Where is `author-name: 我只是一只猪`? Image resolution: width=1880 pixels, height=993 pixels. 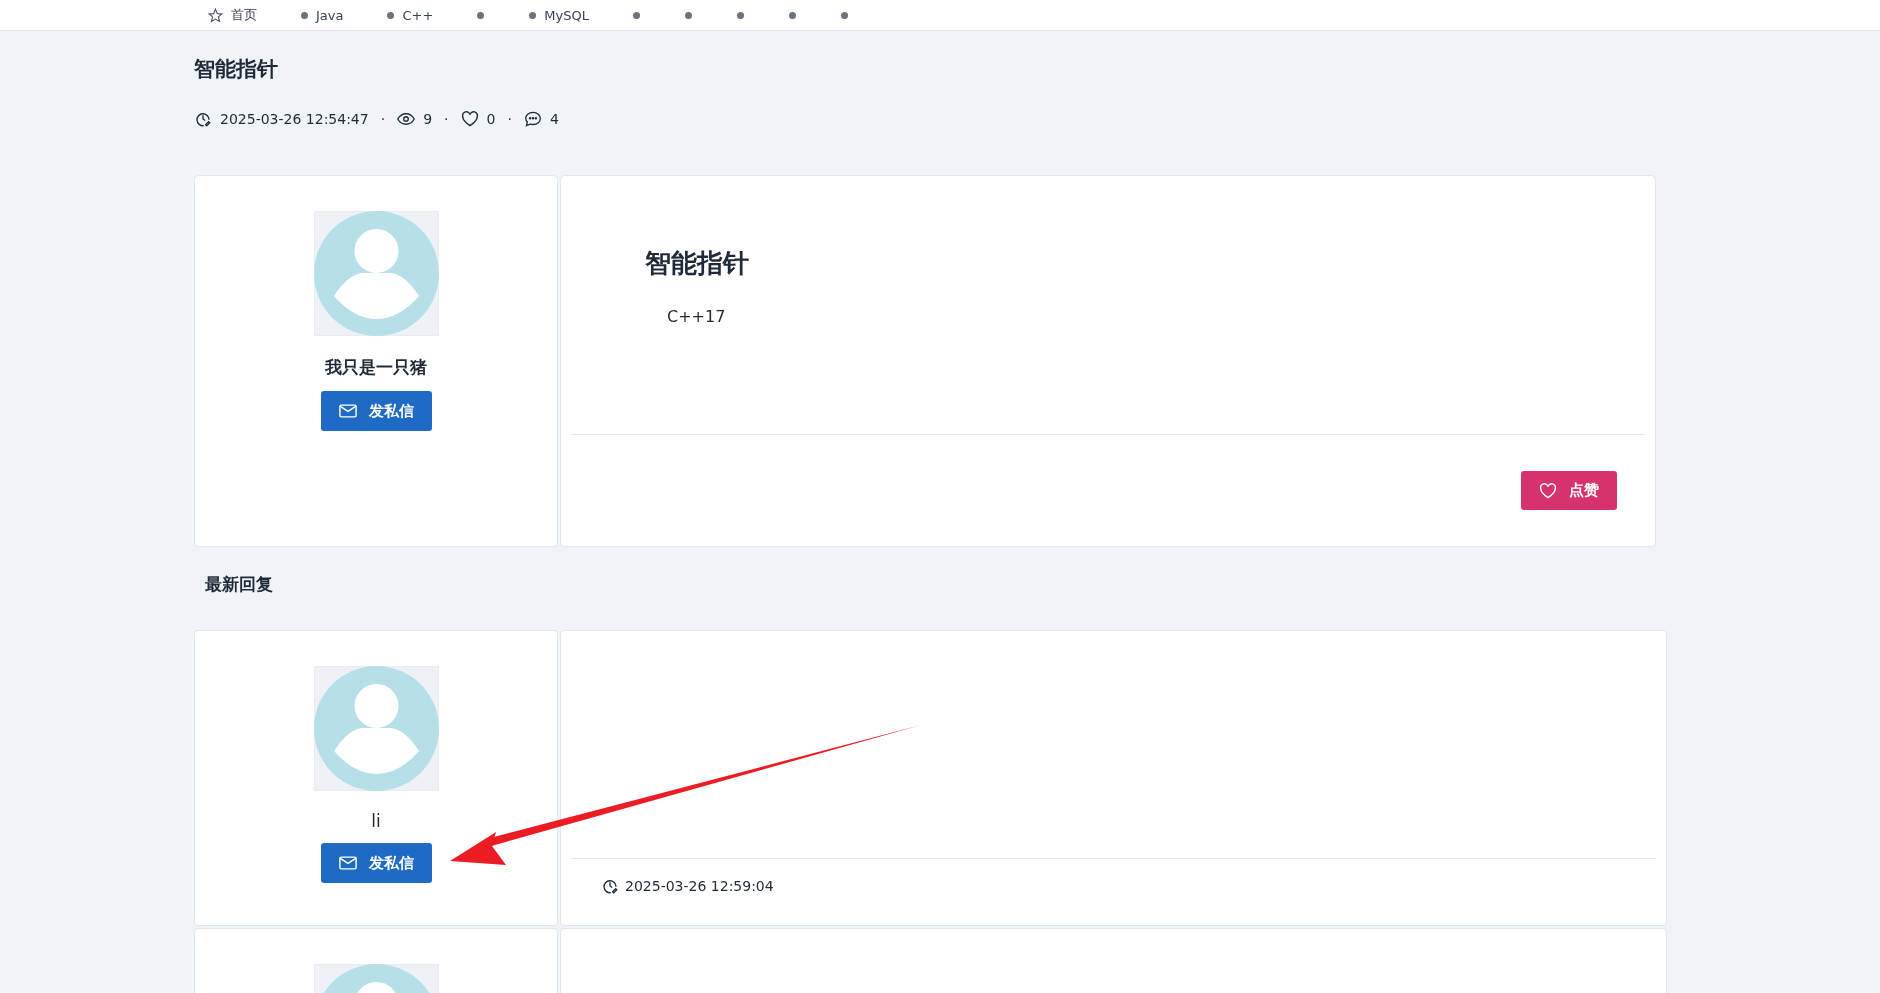
author-name: 我只是一只猪 is located at coordinates (376, 368).